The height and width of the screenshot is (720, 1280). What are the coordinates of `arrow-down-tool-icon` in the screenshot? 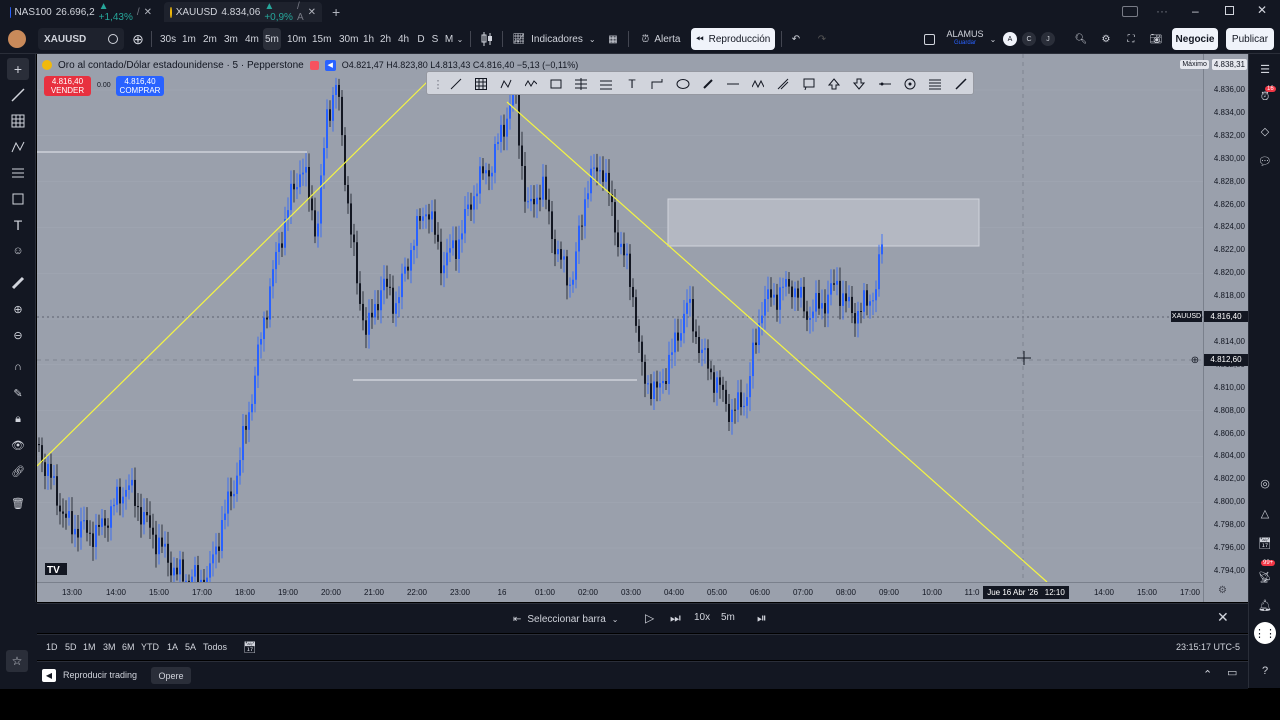 It's located at (859, 84).